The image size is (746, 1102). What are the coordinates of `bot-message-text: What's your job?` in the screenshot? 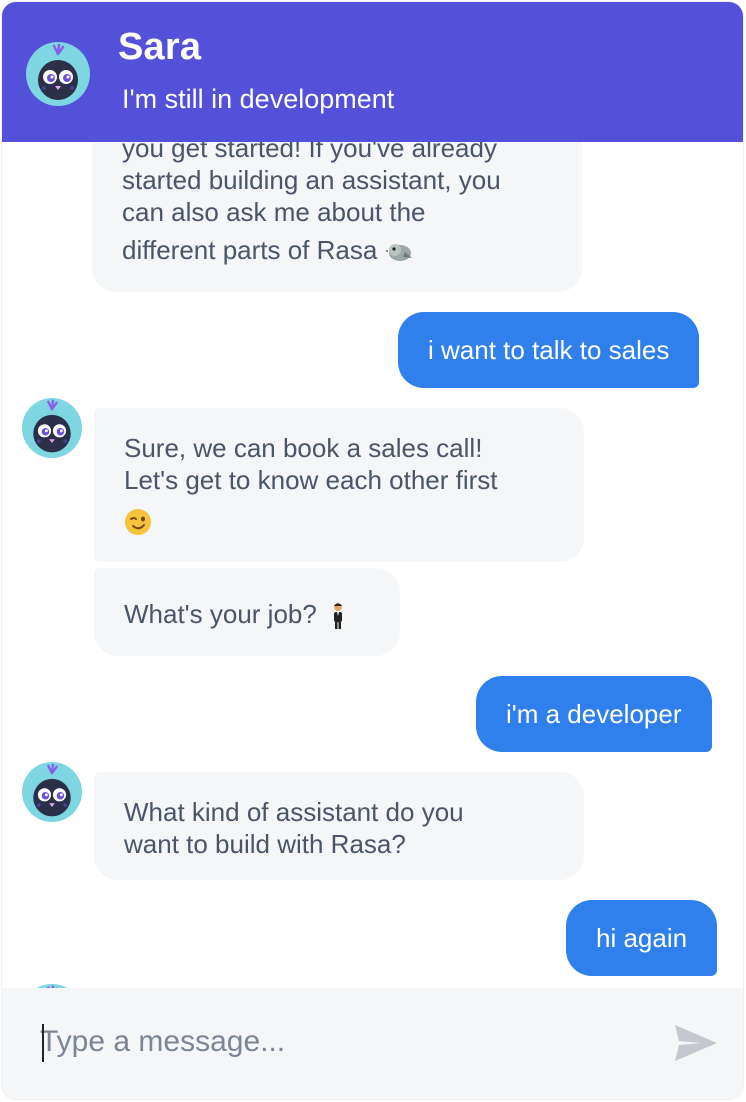 It's located at (220, 614).